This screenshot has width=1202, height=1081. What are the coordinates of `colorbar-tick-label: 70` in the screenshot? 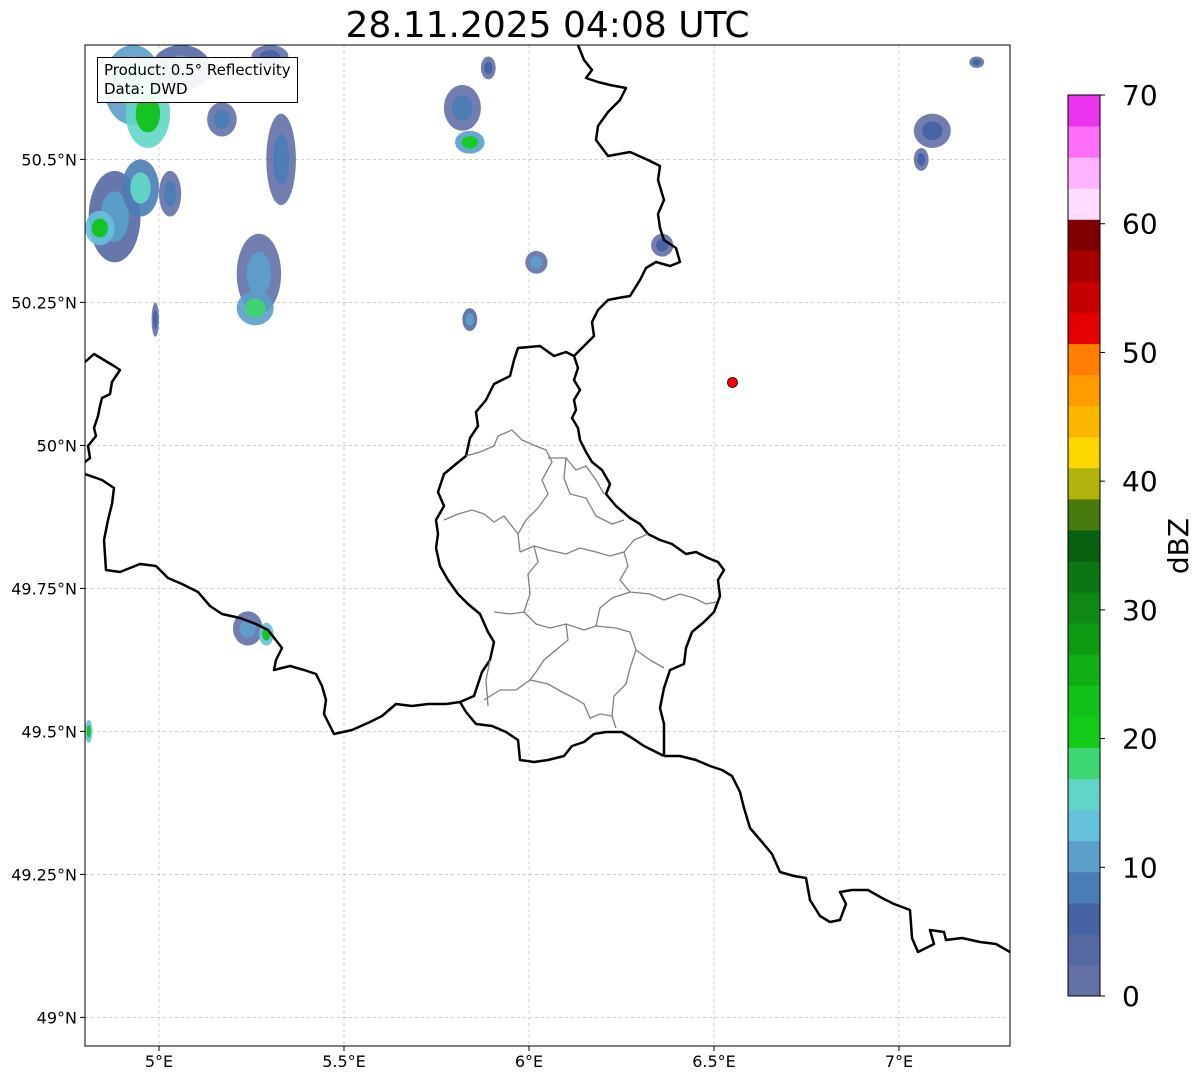 It's located at (1140, 95).